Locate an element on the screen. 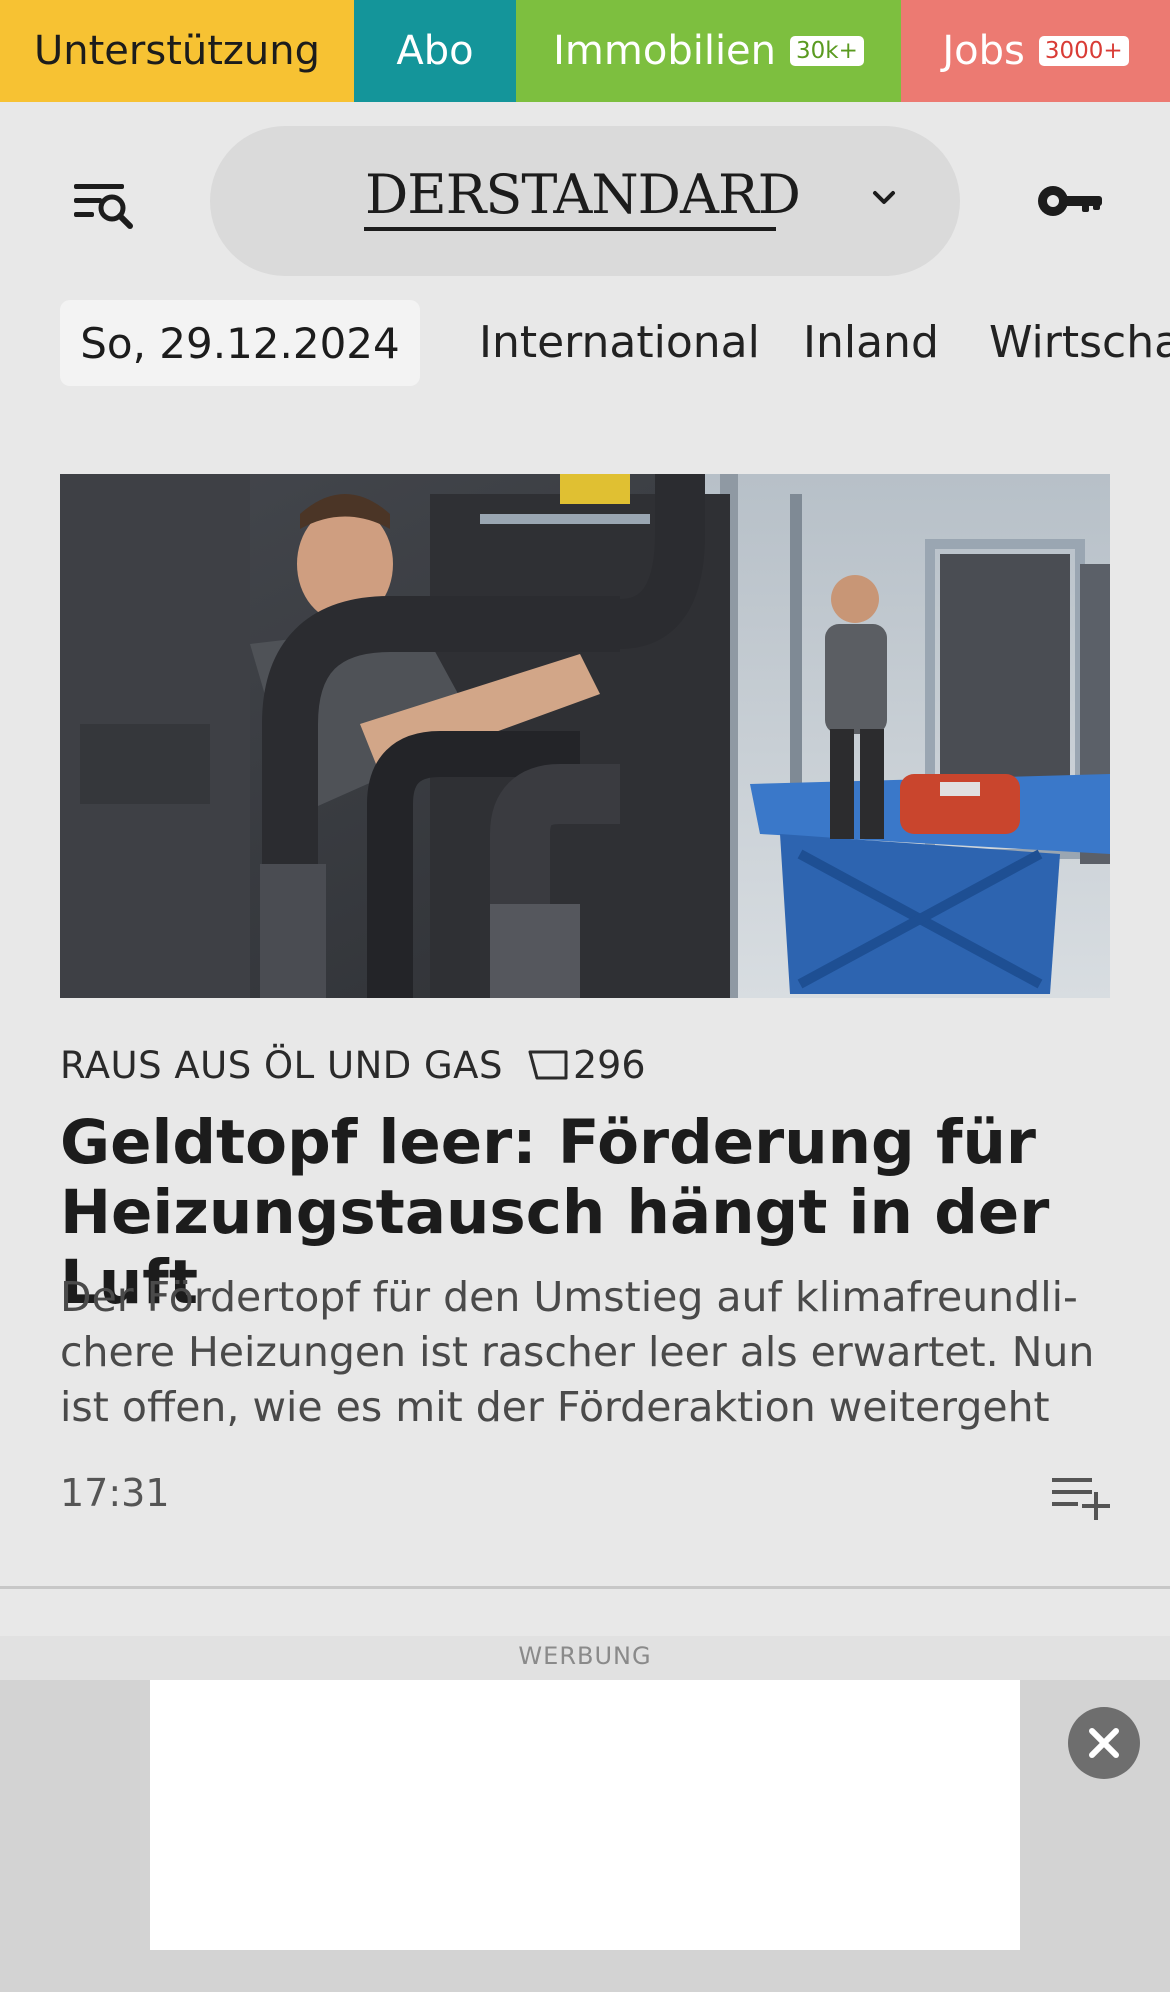 This screenshot has height=1992, width=1170. nav-item-international: International is located at coordinates (619, 343).